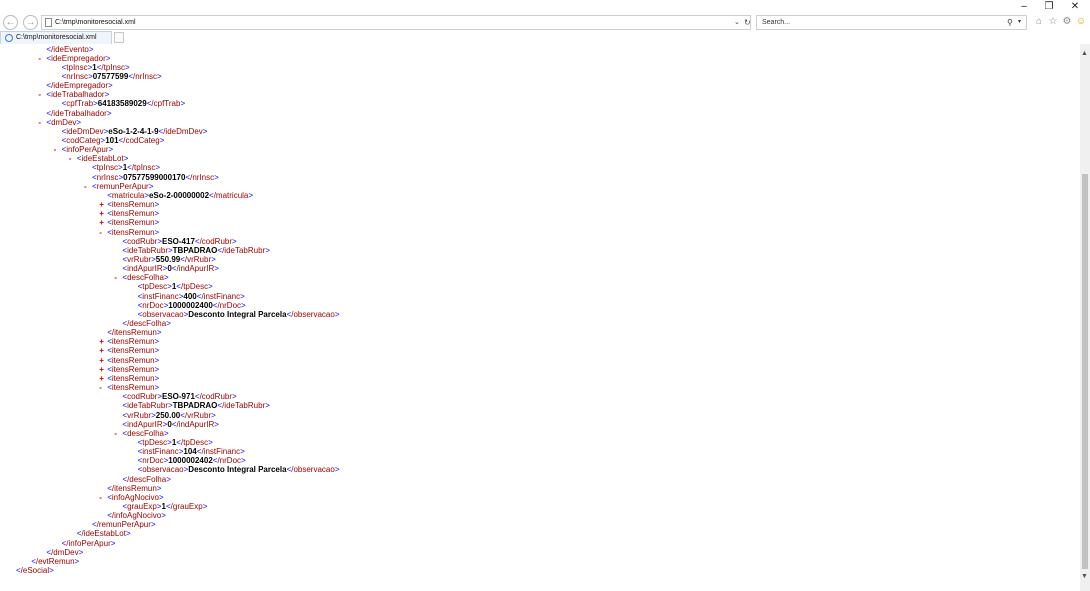  Describe the element at coordinates (134, 488) in the screenshot. I see `xml-line: </itensRemun>` at that location.